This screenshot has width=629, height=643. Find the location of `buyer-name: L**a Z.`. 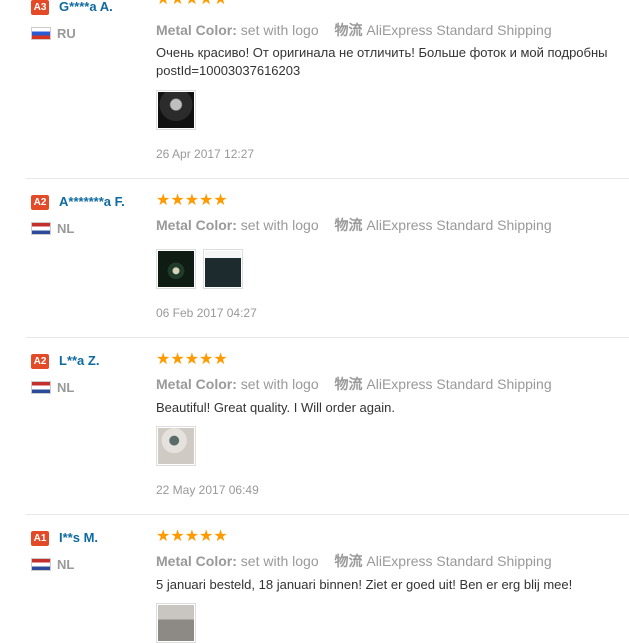

buyer-name: L**a Z. is located at coordinates (79, 360).